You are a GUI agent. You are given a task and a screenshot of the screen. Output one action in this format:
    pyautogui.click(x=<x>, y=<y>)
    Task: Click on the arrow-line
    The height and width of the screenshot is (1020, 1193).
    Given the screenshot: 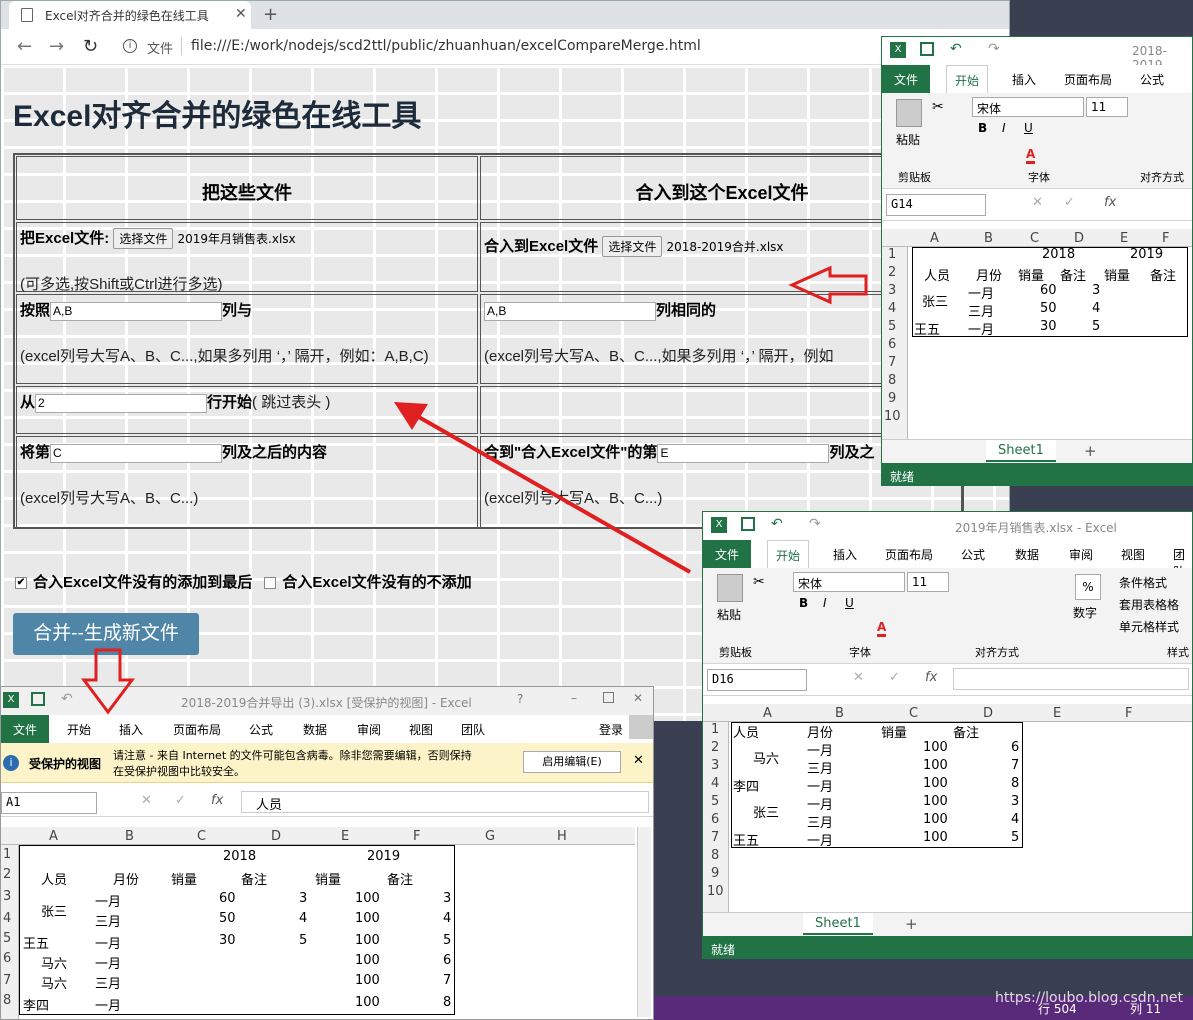 What is the action you would take?
    pyautogui.click(x=550, y=492)
    